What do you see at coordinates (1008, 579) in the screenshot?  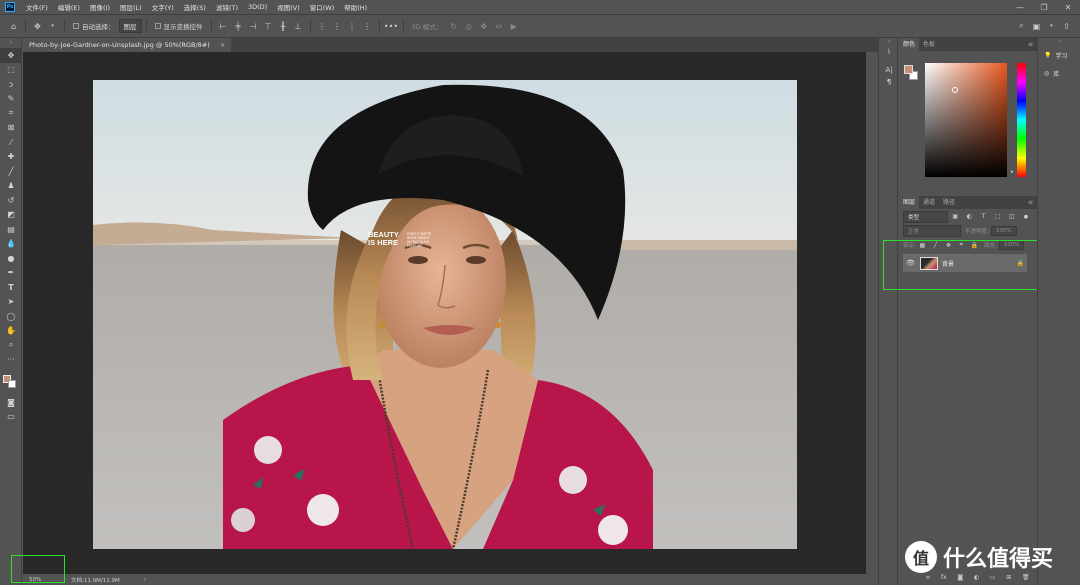 I see `new-layer-icon: ⊞` at bounding box center [1008, 579].